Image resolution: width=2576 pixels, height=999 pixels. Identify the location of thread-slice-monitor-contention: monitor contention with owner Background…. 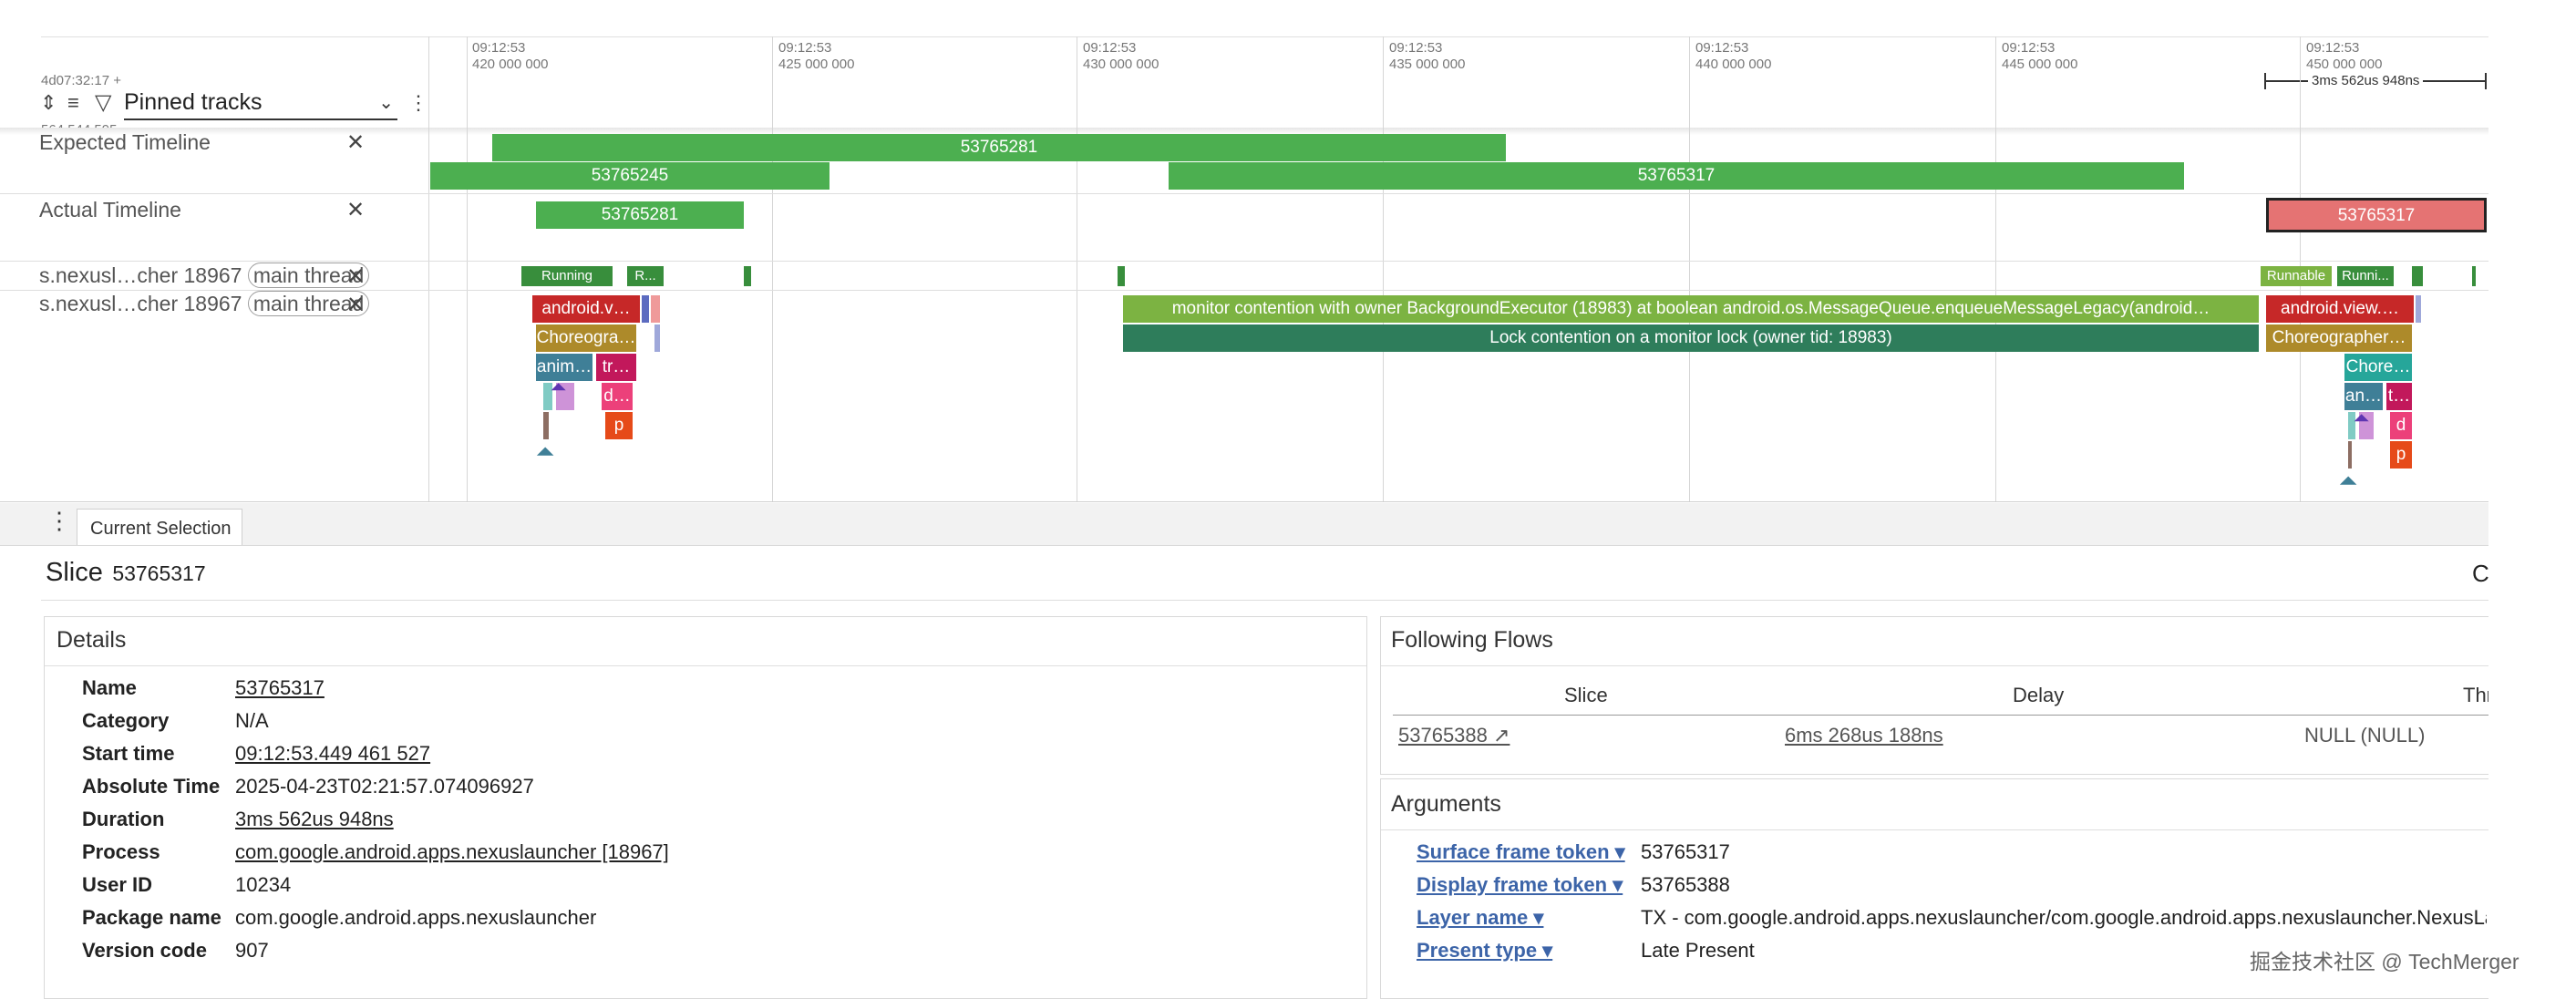
(1691, 309).